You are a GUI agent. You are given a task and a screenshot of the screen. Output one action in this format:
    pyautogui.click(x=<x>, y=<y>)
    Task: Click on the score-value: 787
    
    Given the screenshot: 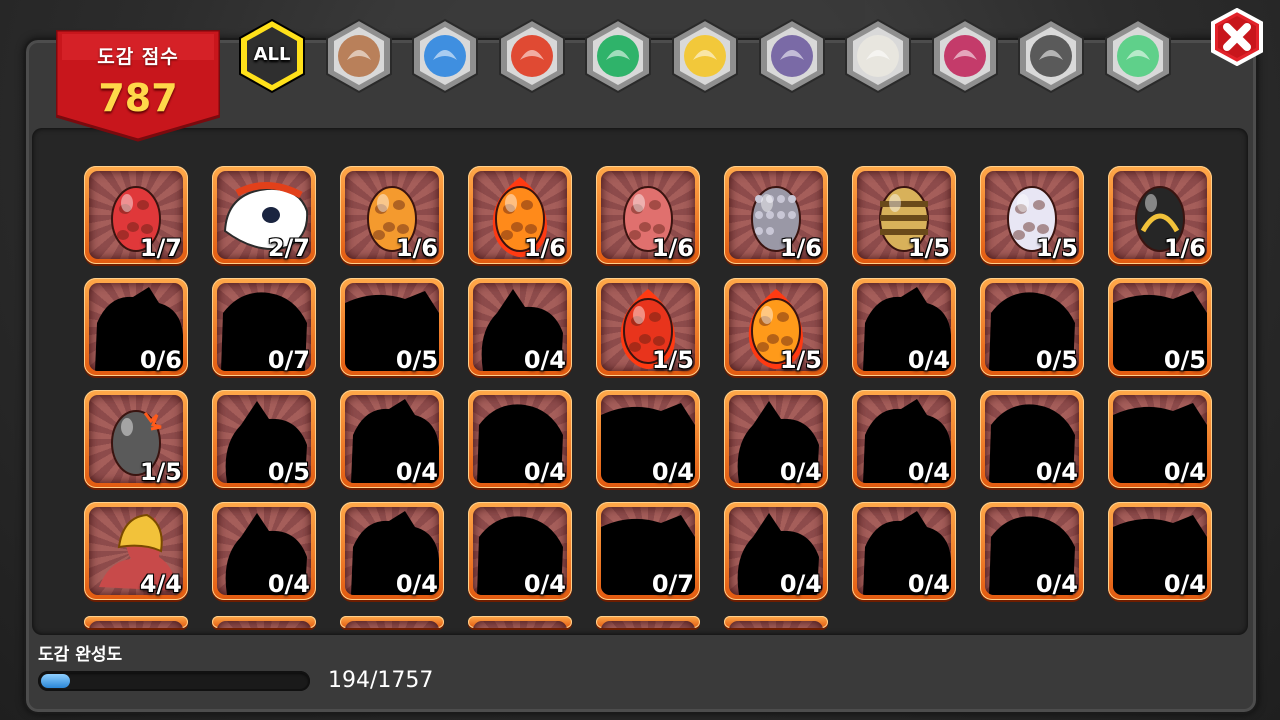 What is the action you would take?
    pyautogui.click(x=138, y=98)
    